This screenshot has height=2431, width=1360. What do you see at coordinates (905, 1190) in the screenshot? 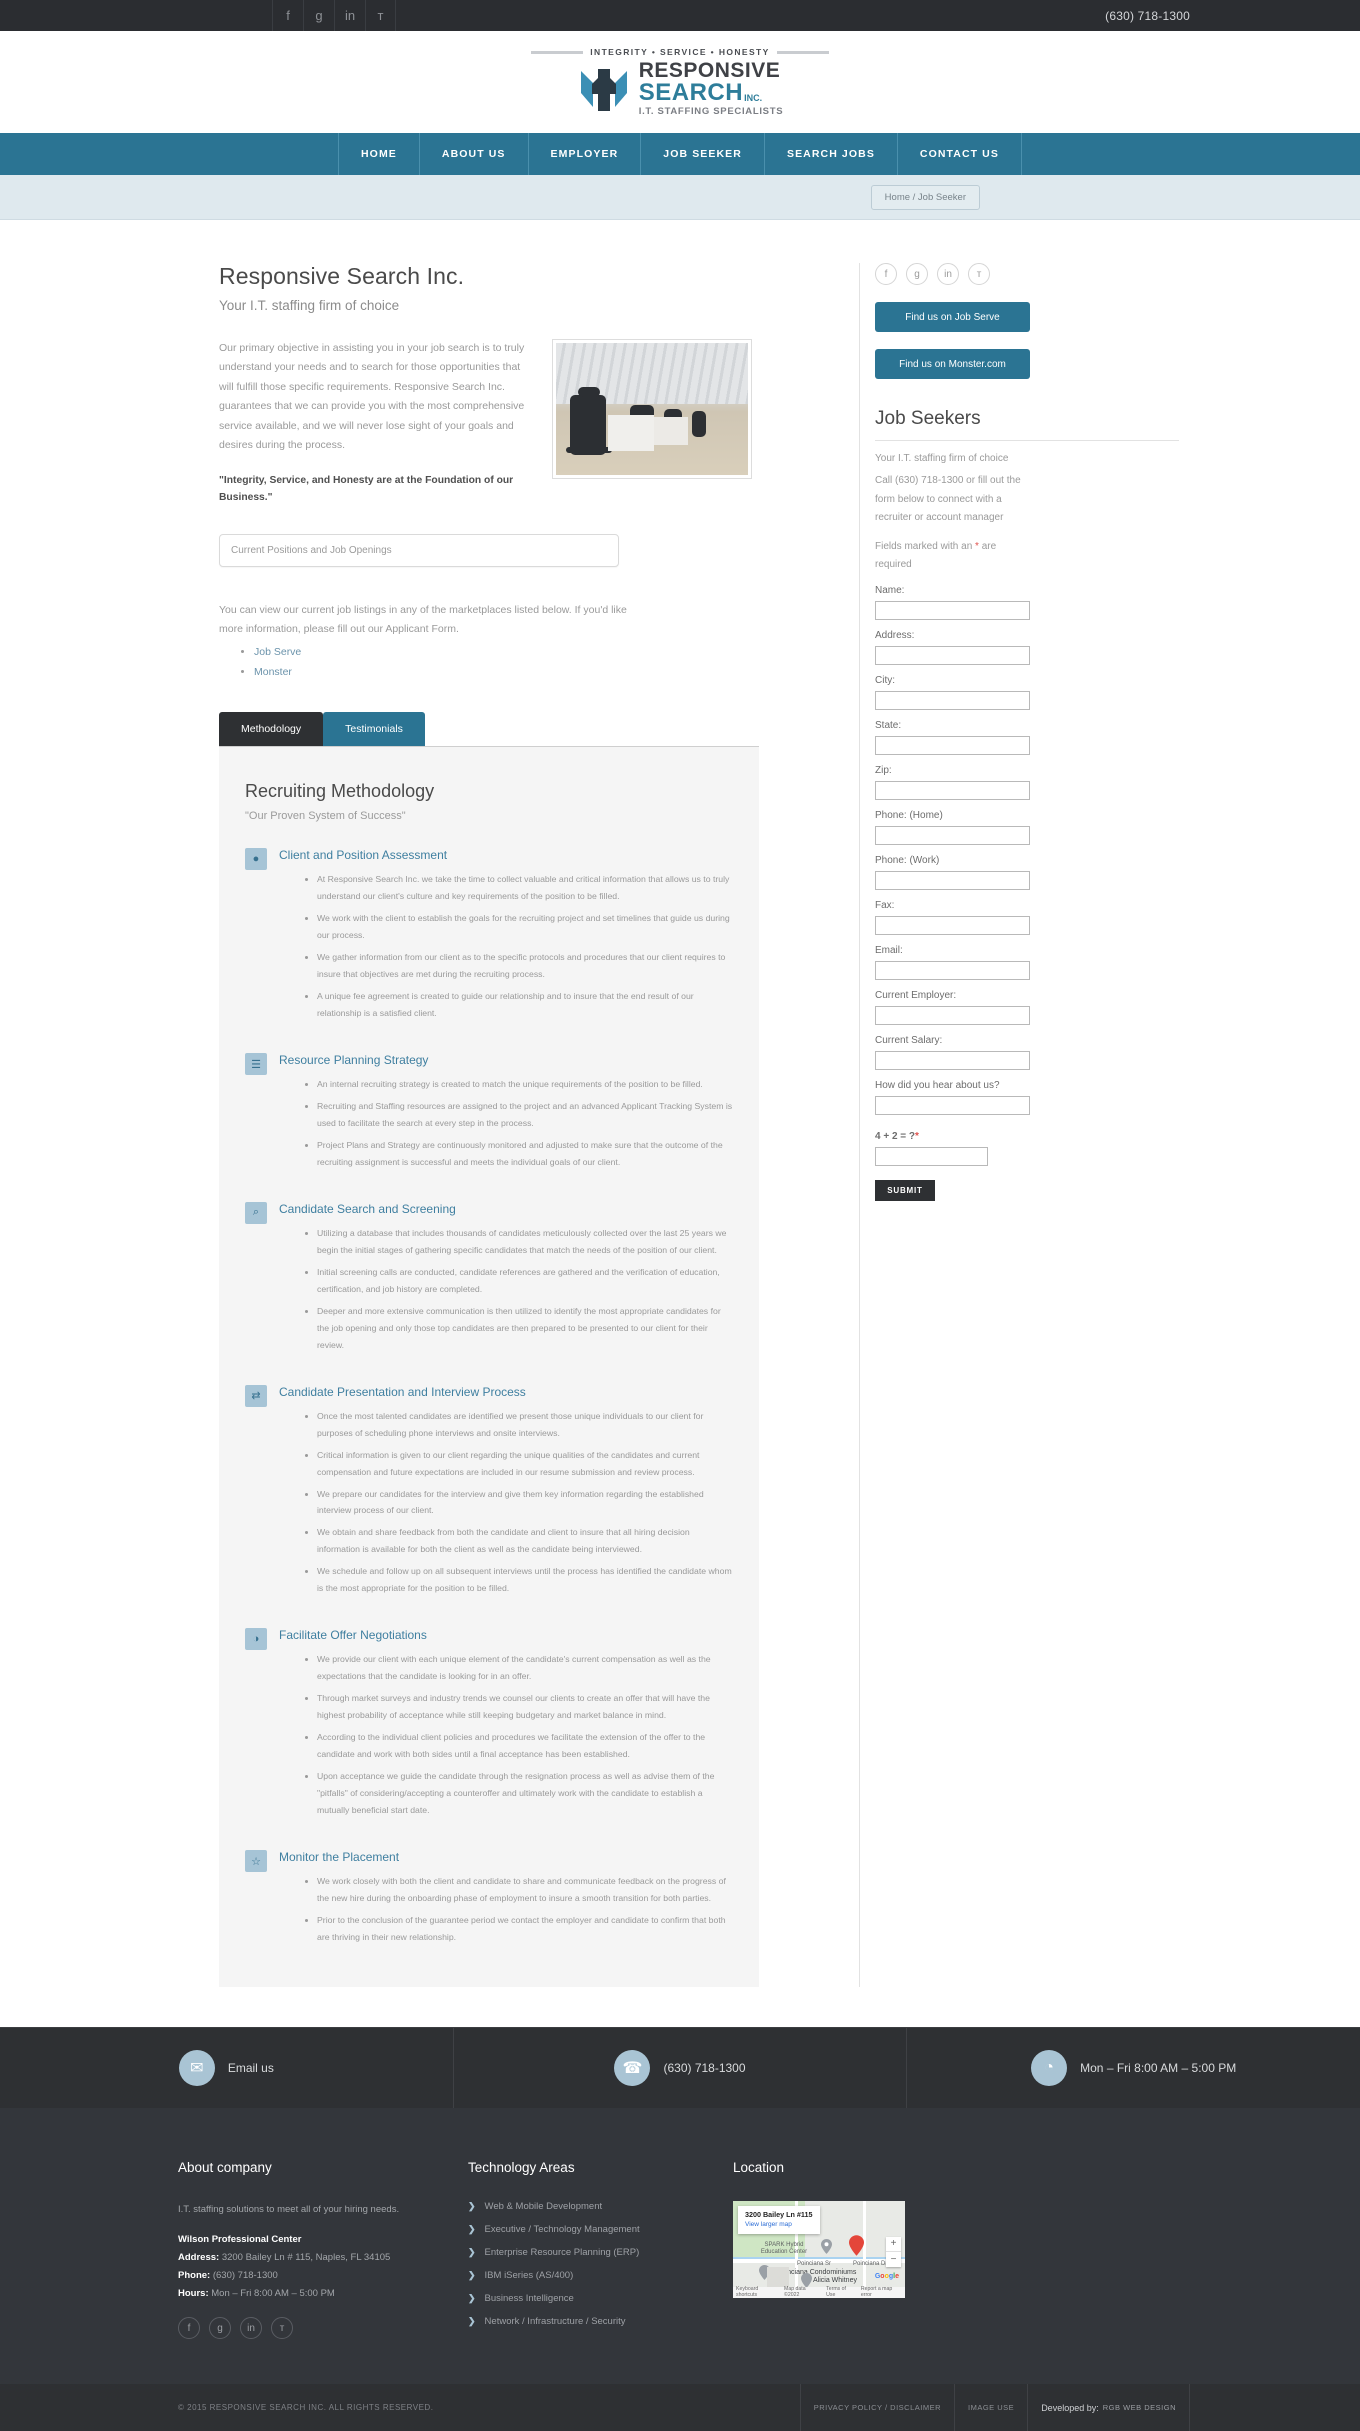
I see `submit-button: SUBMIT` at bounding box center [905, 1190].